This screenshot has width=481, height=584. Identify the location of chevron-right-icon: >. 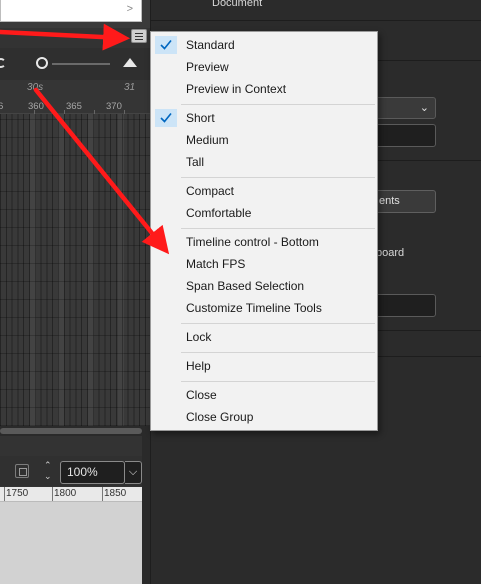
(129, 9).